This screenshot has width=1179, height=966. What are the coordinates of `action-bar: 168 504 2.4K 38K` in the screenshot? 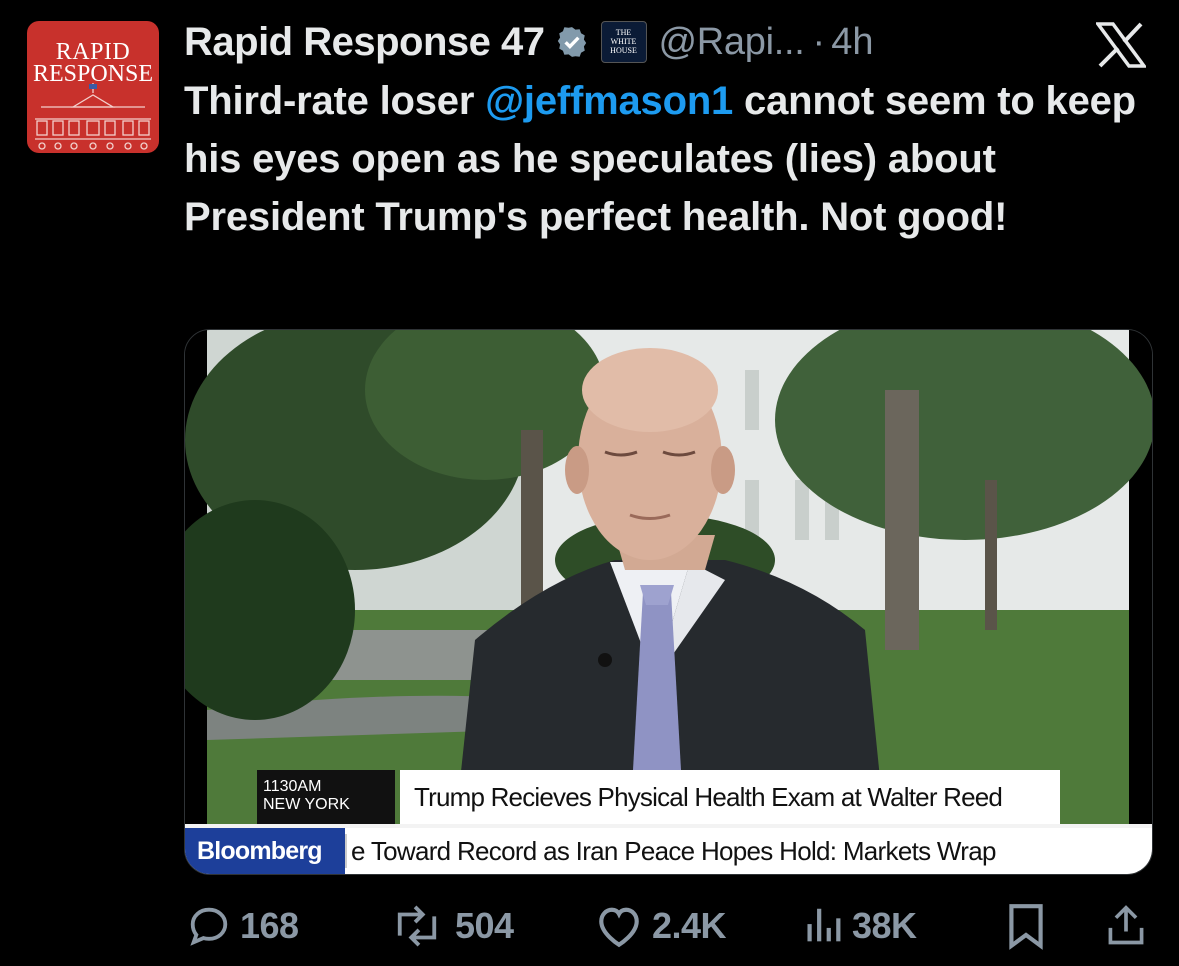 It's located at (669, 926).